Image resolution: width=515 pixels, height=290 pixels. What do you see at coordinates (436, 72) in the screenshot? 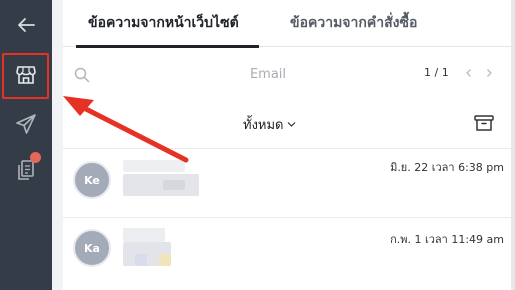
I see `pagination-text: 1 / 1` at bounding box center [436, 72].